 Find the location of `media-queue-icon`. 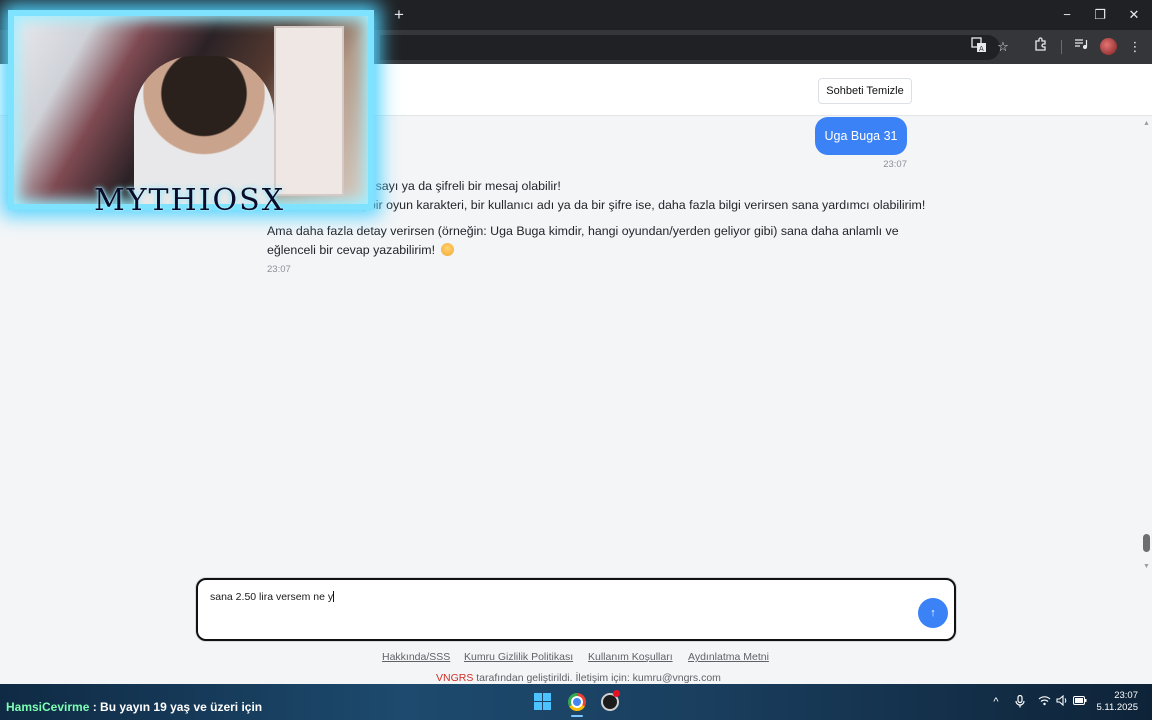

media-queue-icon is located at coordinates (1081, 47).